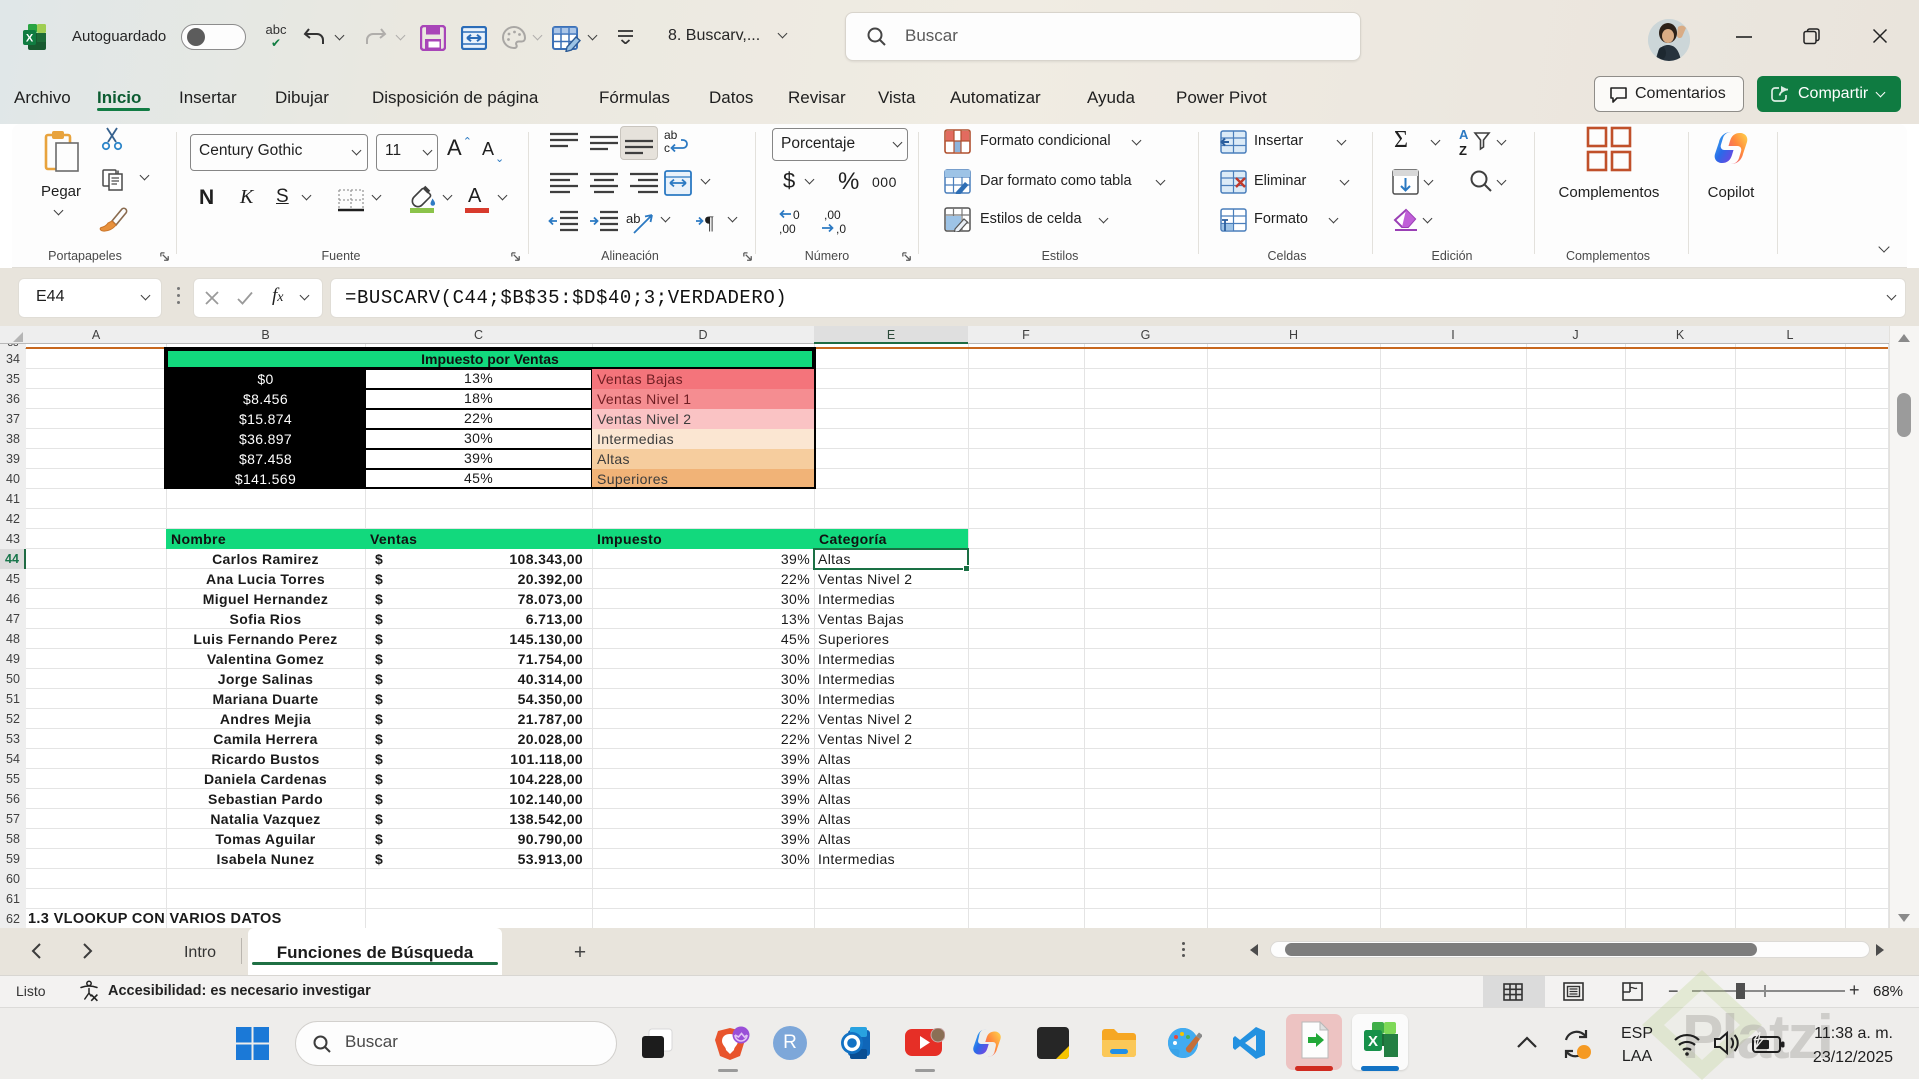  What do you see at coordinates (667, 148) in the screenshot?
I see `svg-text: c` at bounding box center [667, 148].